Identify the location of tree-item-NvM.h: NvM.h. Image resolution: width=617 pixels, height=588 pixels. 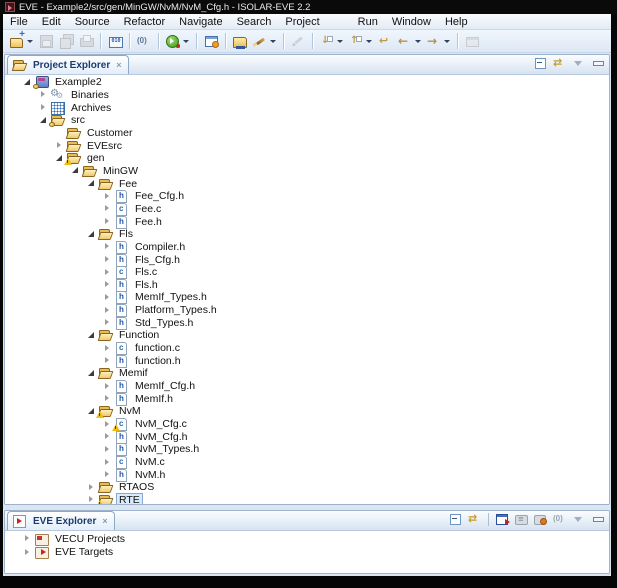
(307, 475).